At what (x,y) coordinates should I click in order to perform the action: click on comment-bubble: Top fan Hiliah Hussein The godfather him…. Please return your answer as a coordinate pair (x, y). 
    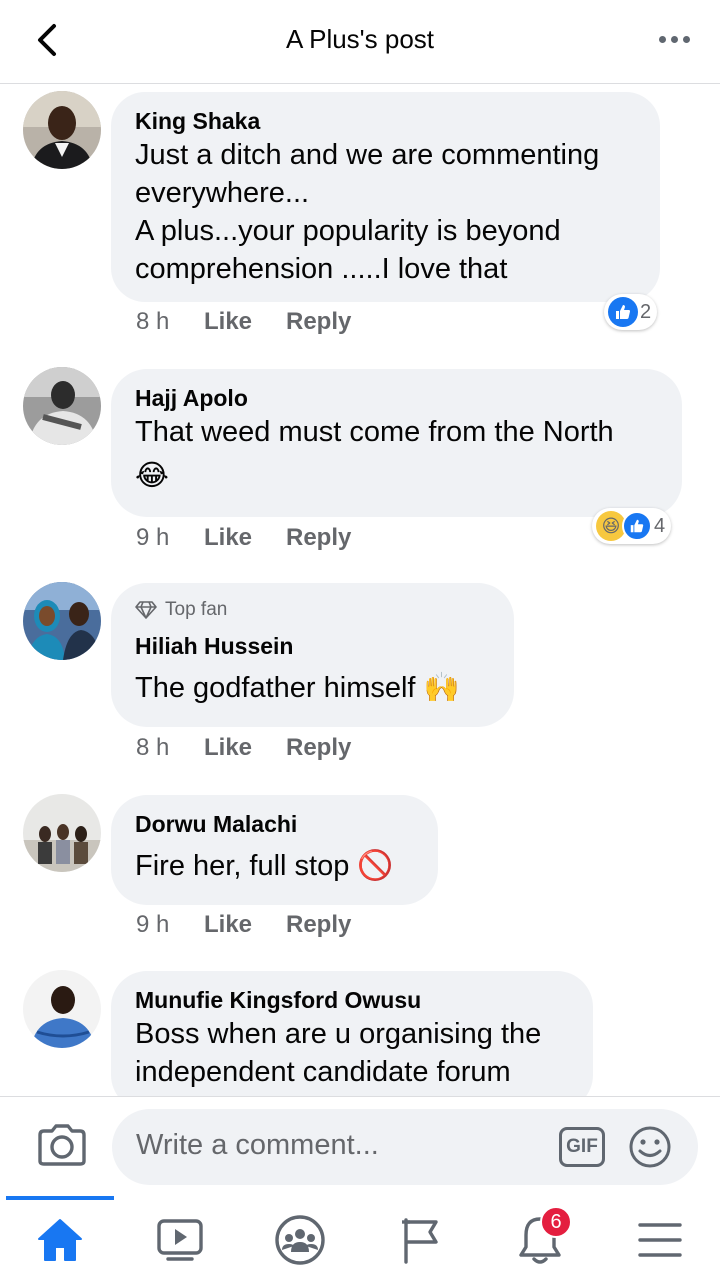
    Looking at the image, I should click on (312, 655).